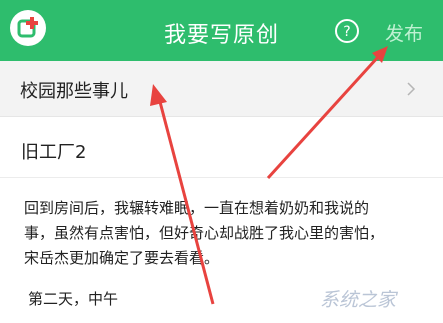 Image resolution: width=443 pixels, height=323 pixels. What do you see at coordinates (197, 208) in the screenshot?
I see `body-line: 回到房间后，我辗转难眠，一直在想着奶奶和我说的` at bounding box center [197, 208].